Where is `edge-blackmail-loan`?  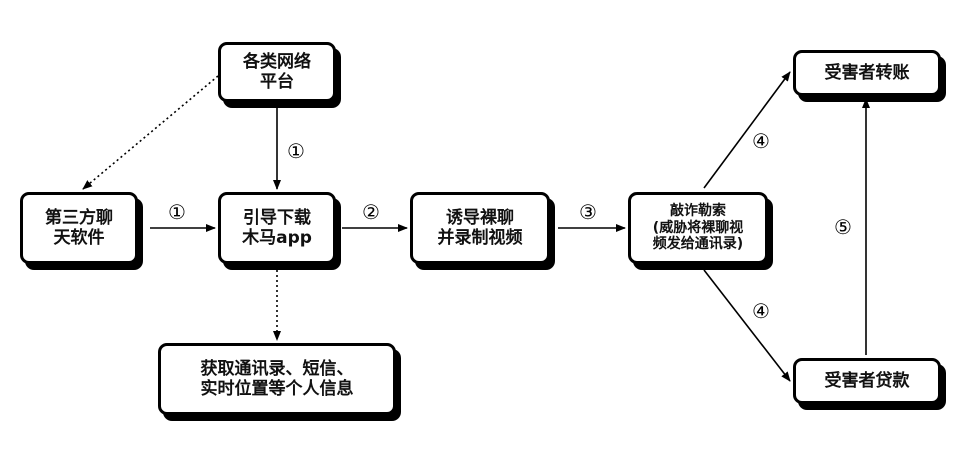
edge-blackmail-loan is located at coordinates (747, 325).